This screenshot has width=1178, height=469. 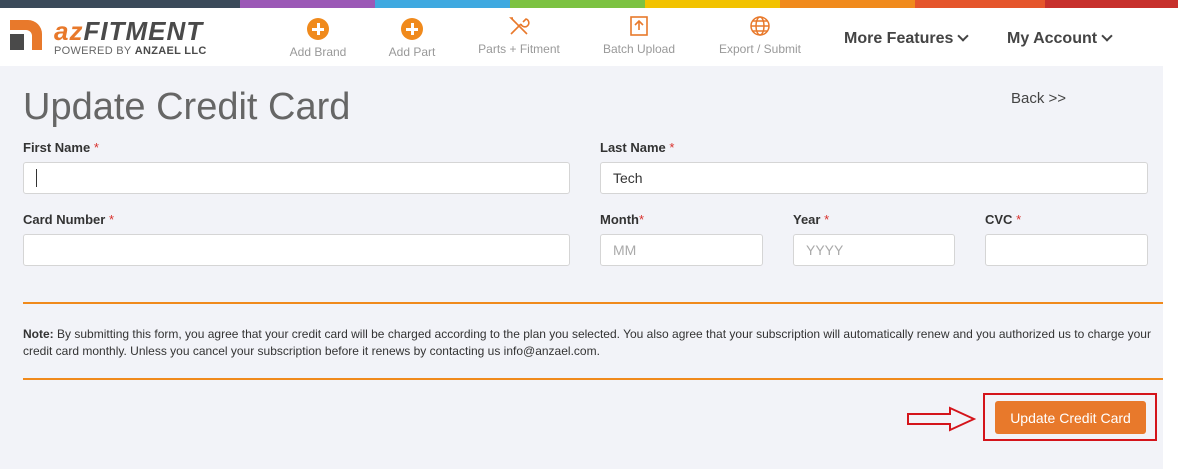 I want to click on page-title: Update Credit Card, so click(x=187, y=107).